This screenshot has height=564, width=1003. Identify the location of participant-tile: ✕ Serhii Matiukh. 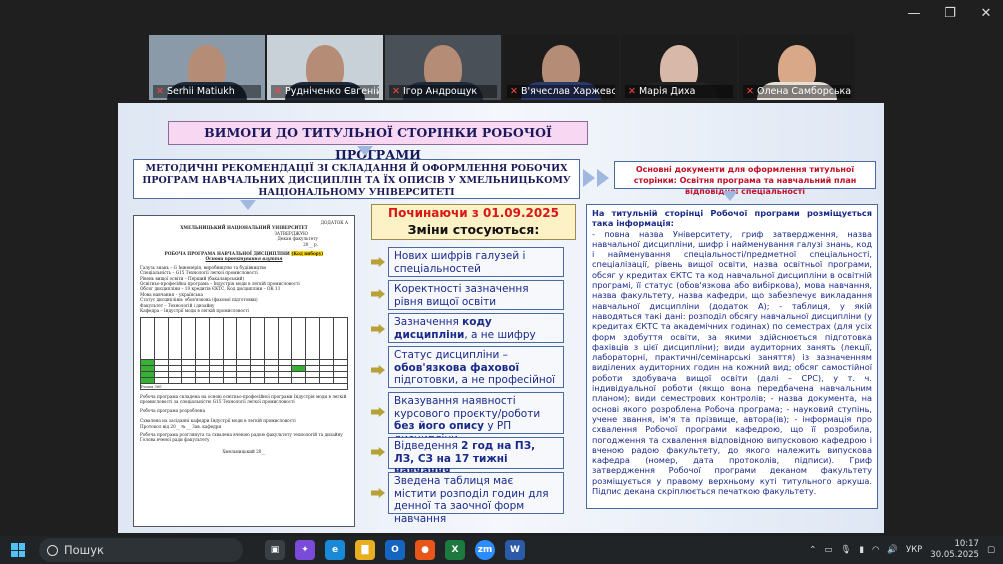
(207, 67).